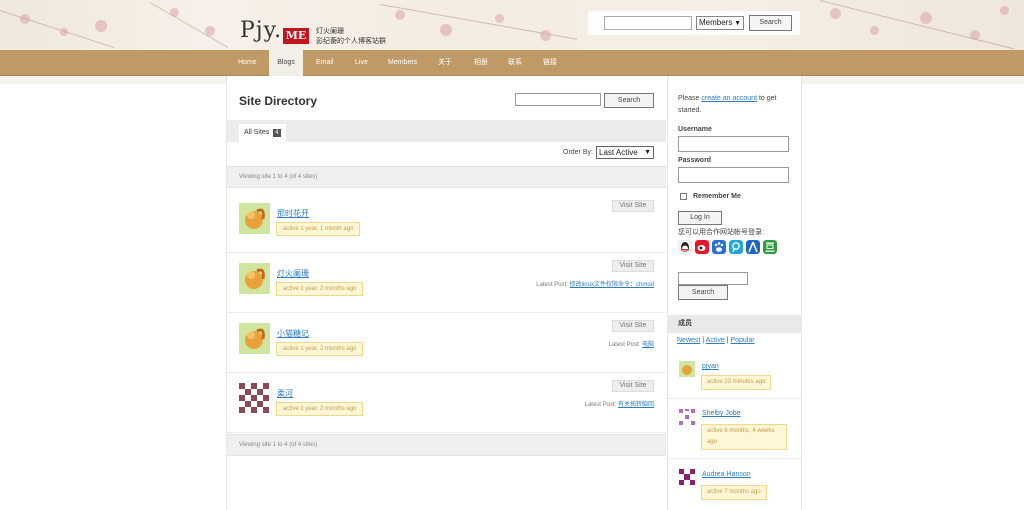 The image size is (1024, 510). I want to click on search-scope-value: Members, so click(716, 22).